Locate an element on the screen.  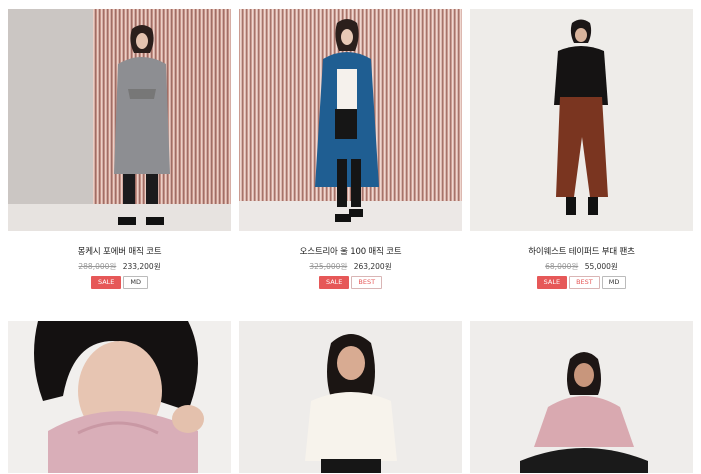
price-row: 68,000원 55,000원 is located at coordinates (581, 266).